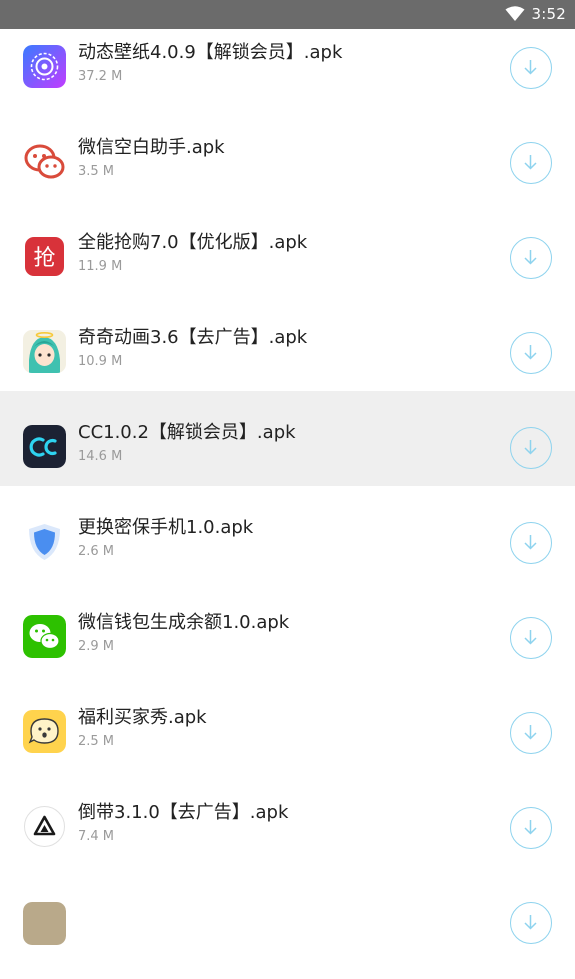 This screenshot has height=979, width=575. I want to click on cc-icon, so click(44, 446).